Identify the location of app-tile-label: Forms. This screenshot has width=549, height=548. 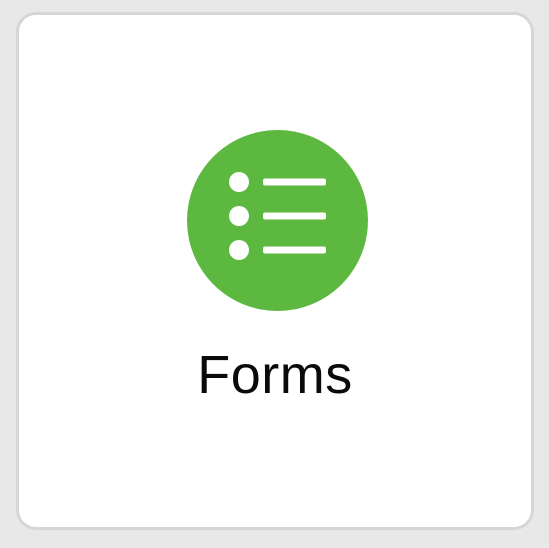
(275, 375).